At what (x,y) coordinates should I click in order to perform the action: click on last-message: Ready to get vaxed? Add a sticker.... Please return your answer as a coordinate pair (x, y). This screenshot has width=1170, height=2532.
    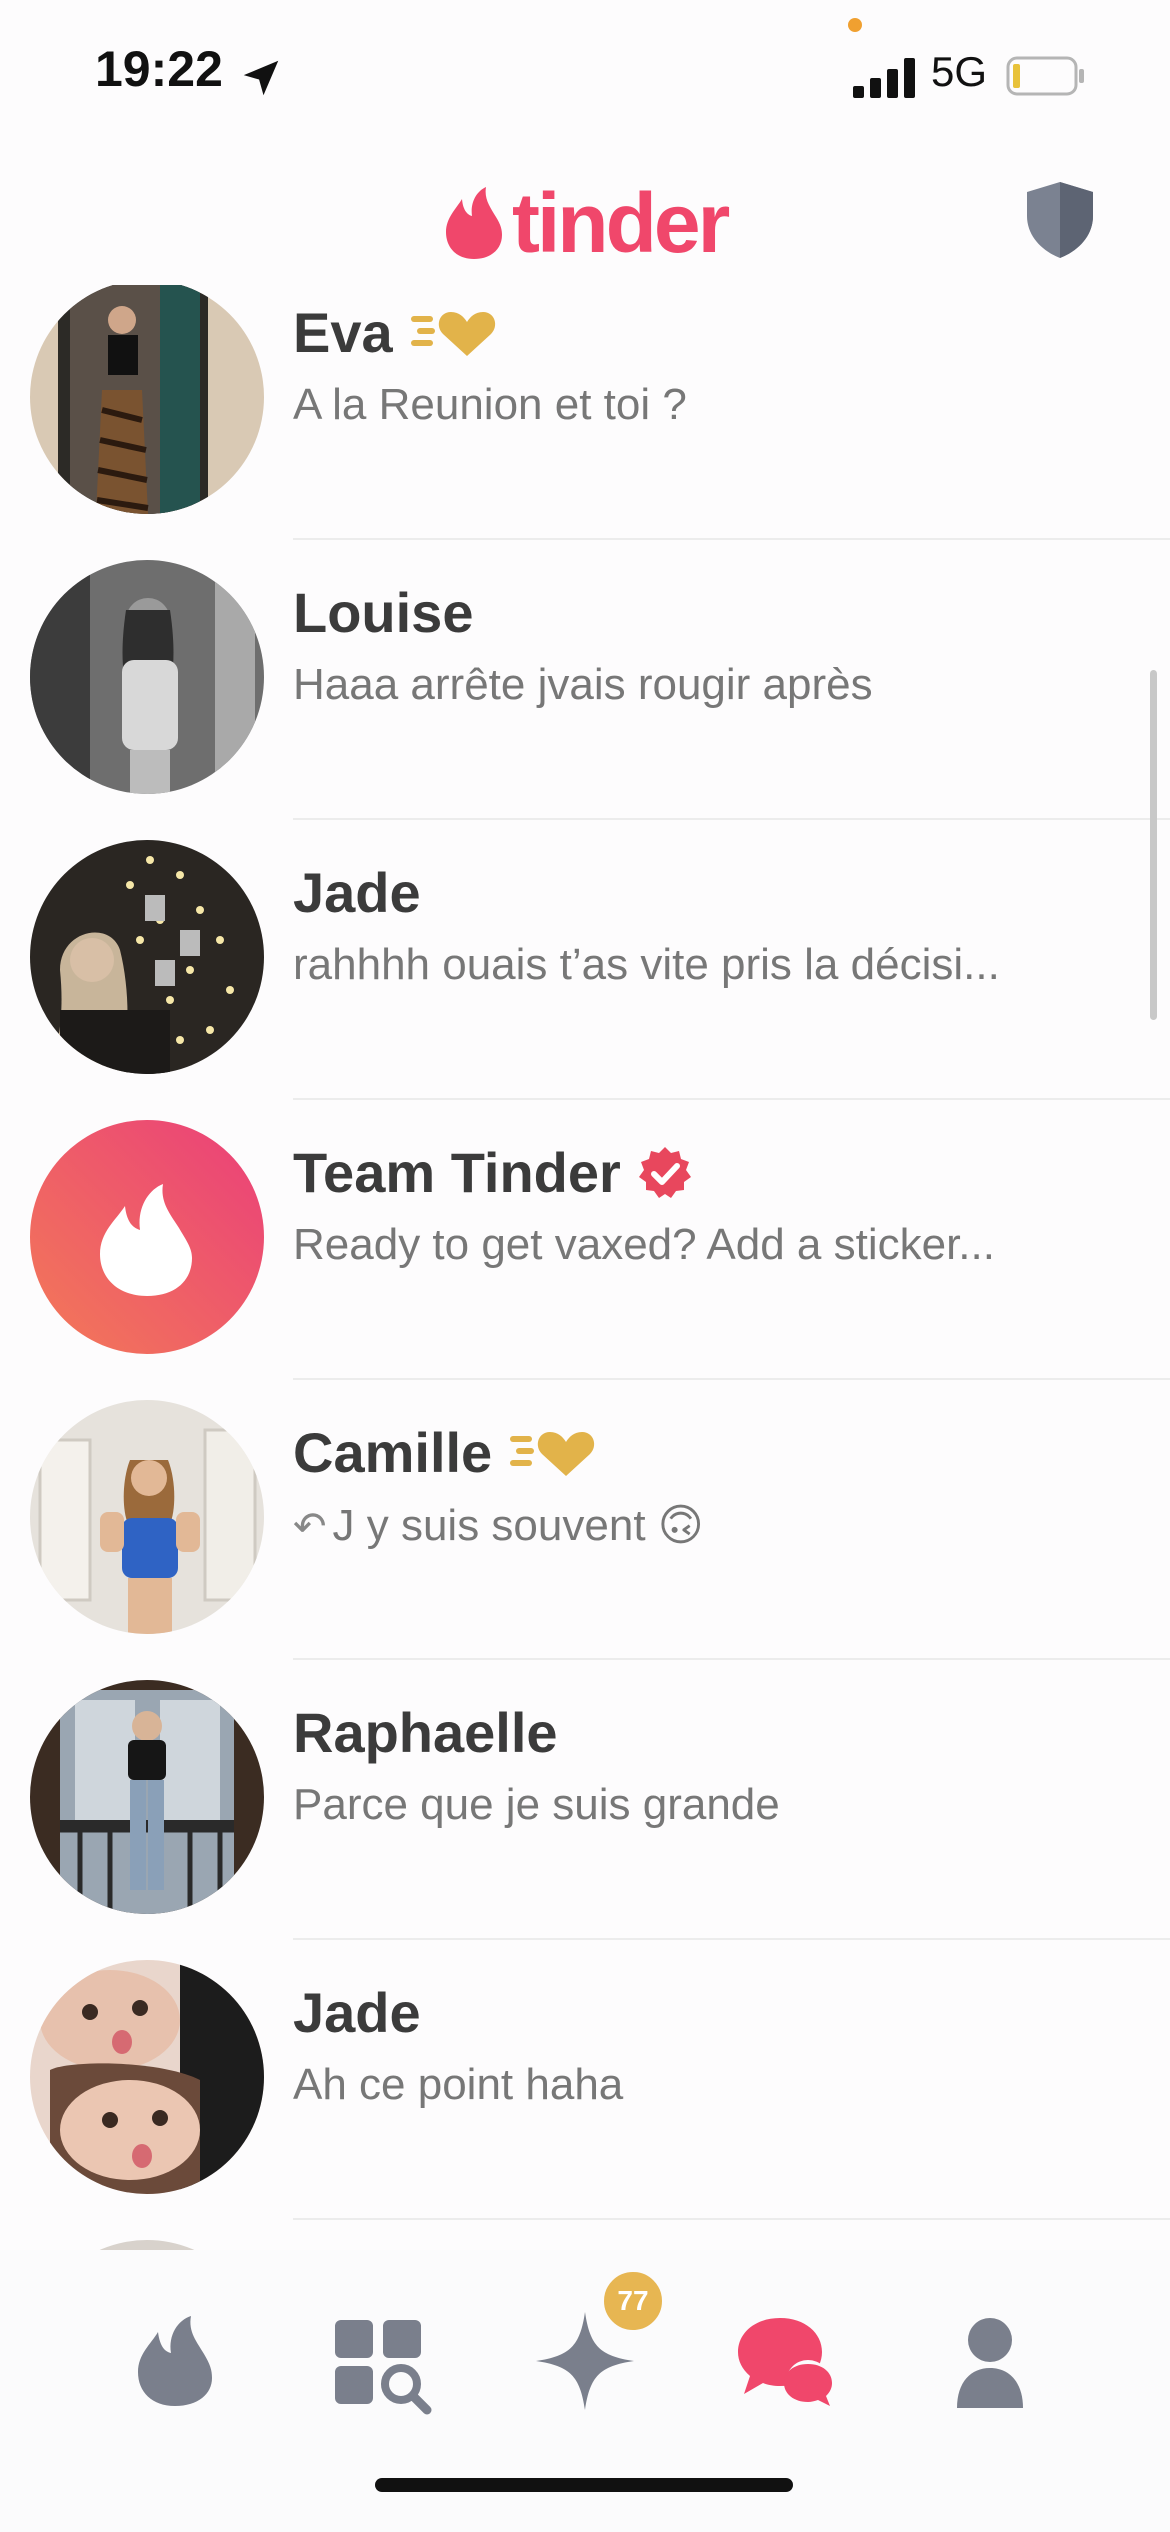
    Looking at the image, I should click on (644, 1244).